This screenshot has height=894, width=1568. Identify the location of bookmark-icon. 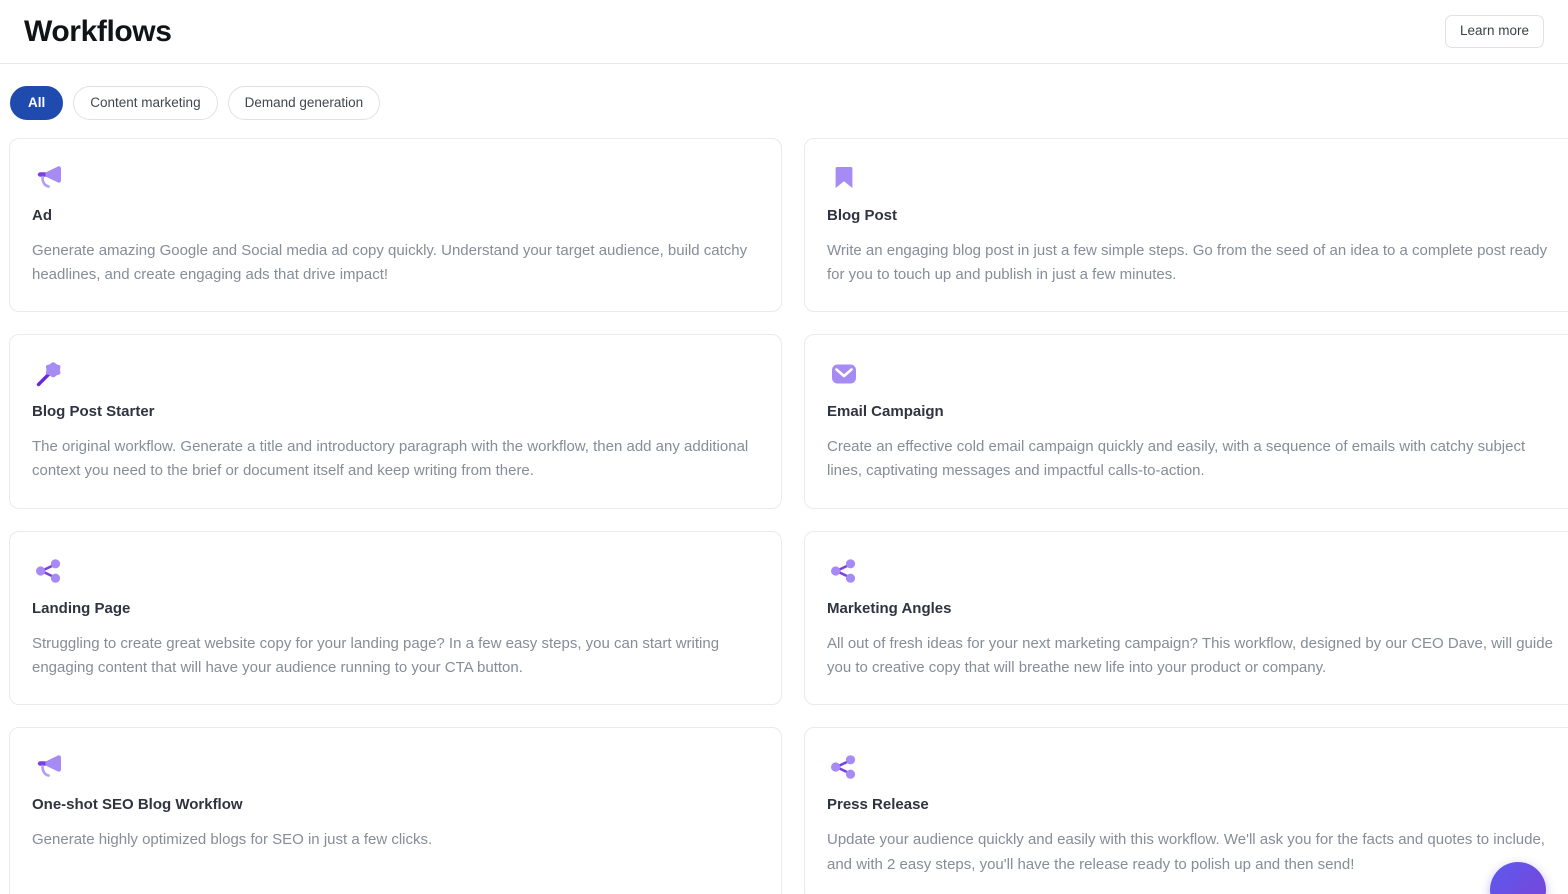
(844, 178).